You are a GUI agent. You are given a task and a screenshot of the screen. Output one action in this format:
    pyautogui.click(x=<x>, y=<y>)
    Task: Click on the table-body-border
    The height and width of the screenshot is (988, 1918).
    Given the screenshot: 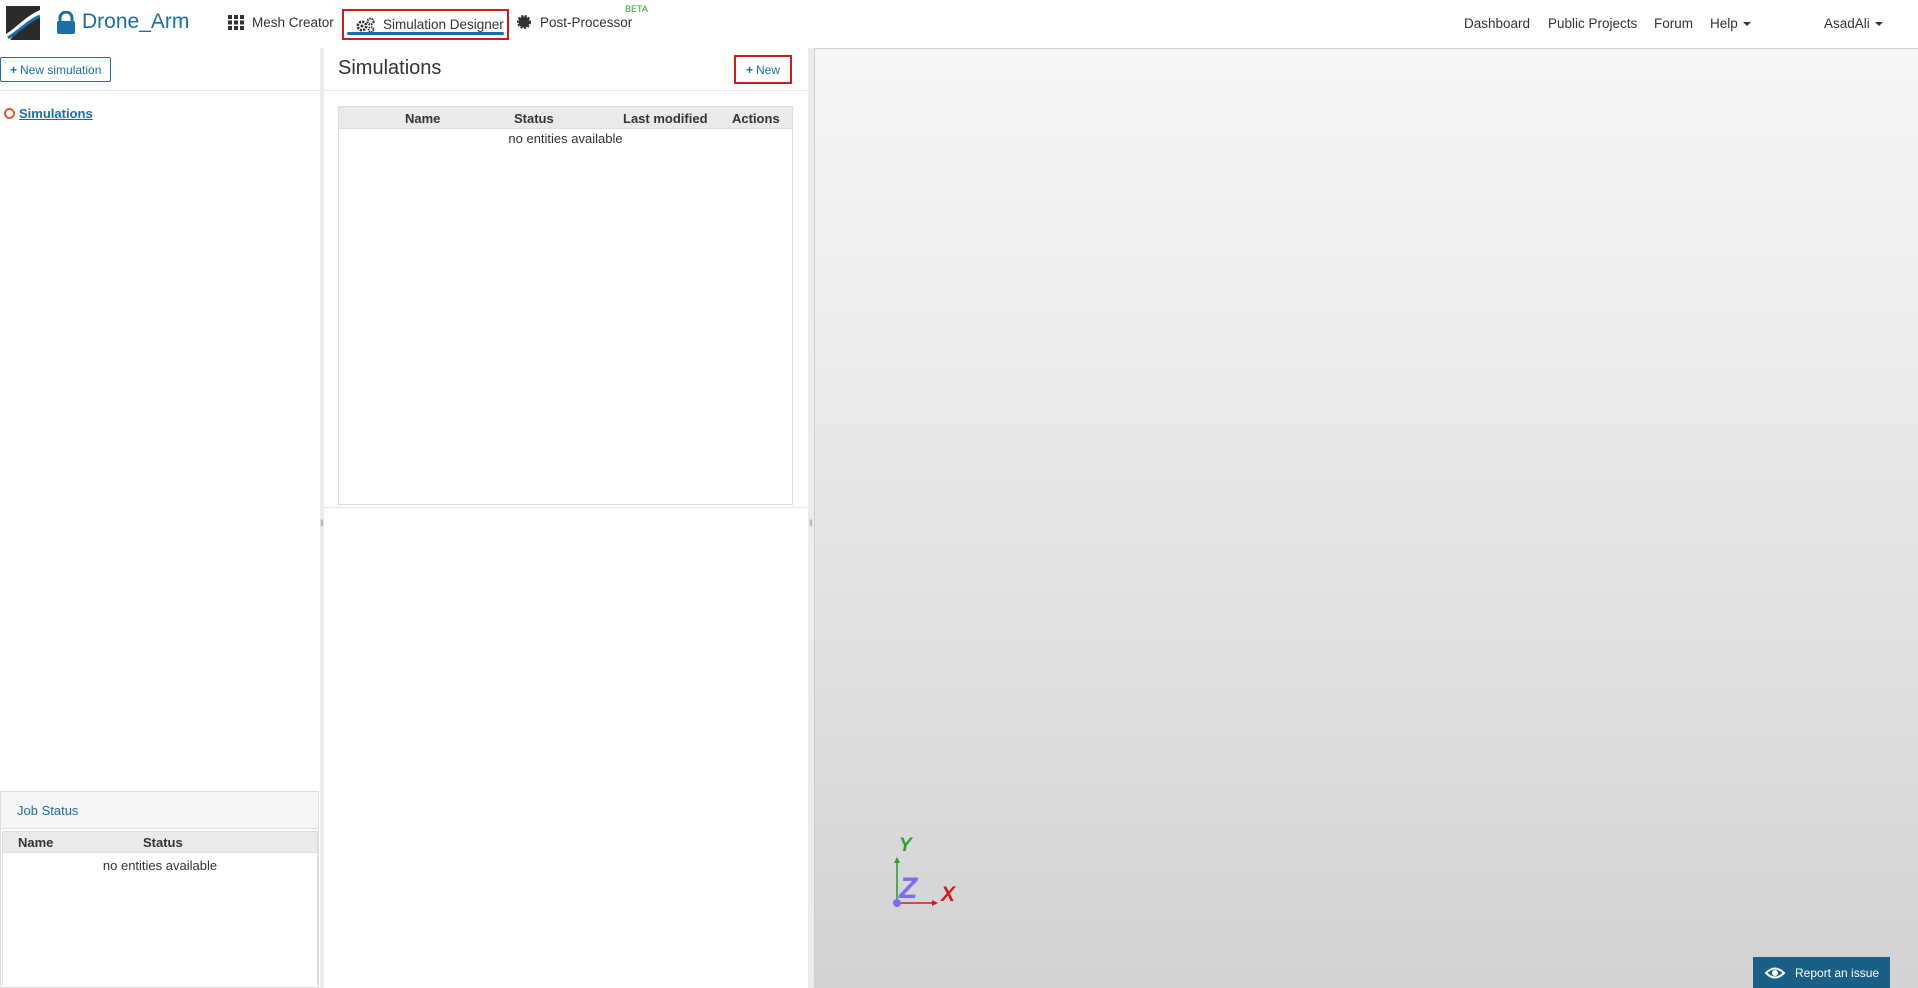 What is the action you would take?
    pyautogui.click(x=160, y=919)
    